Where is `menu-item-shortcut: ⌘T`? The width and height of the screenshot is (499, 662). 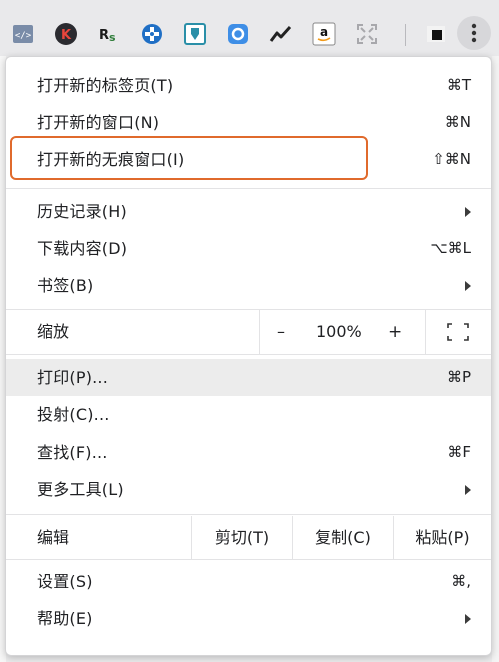 menu-item-shortcut: ⌘T is located at coordinates (458, 85).